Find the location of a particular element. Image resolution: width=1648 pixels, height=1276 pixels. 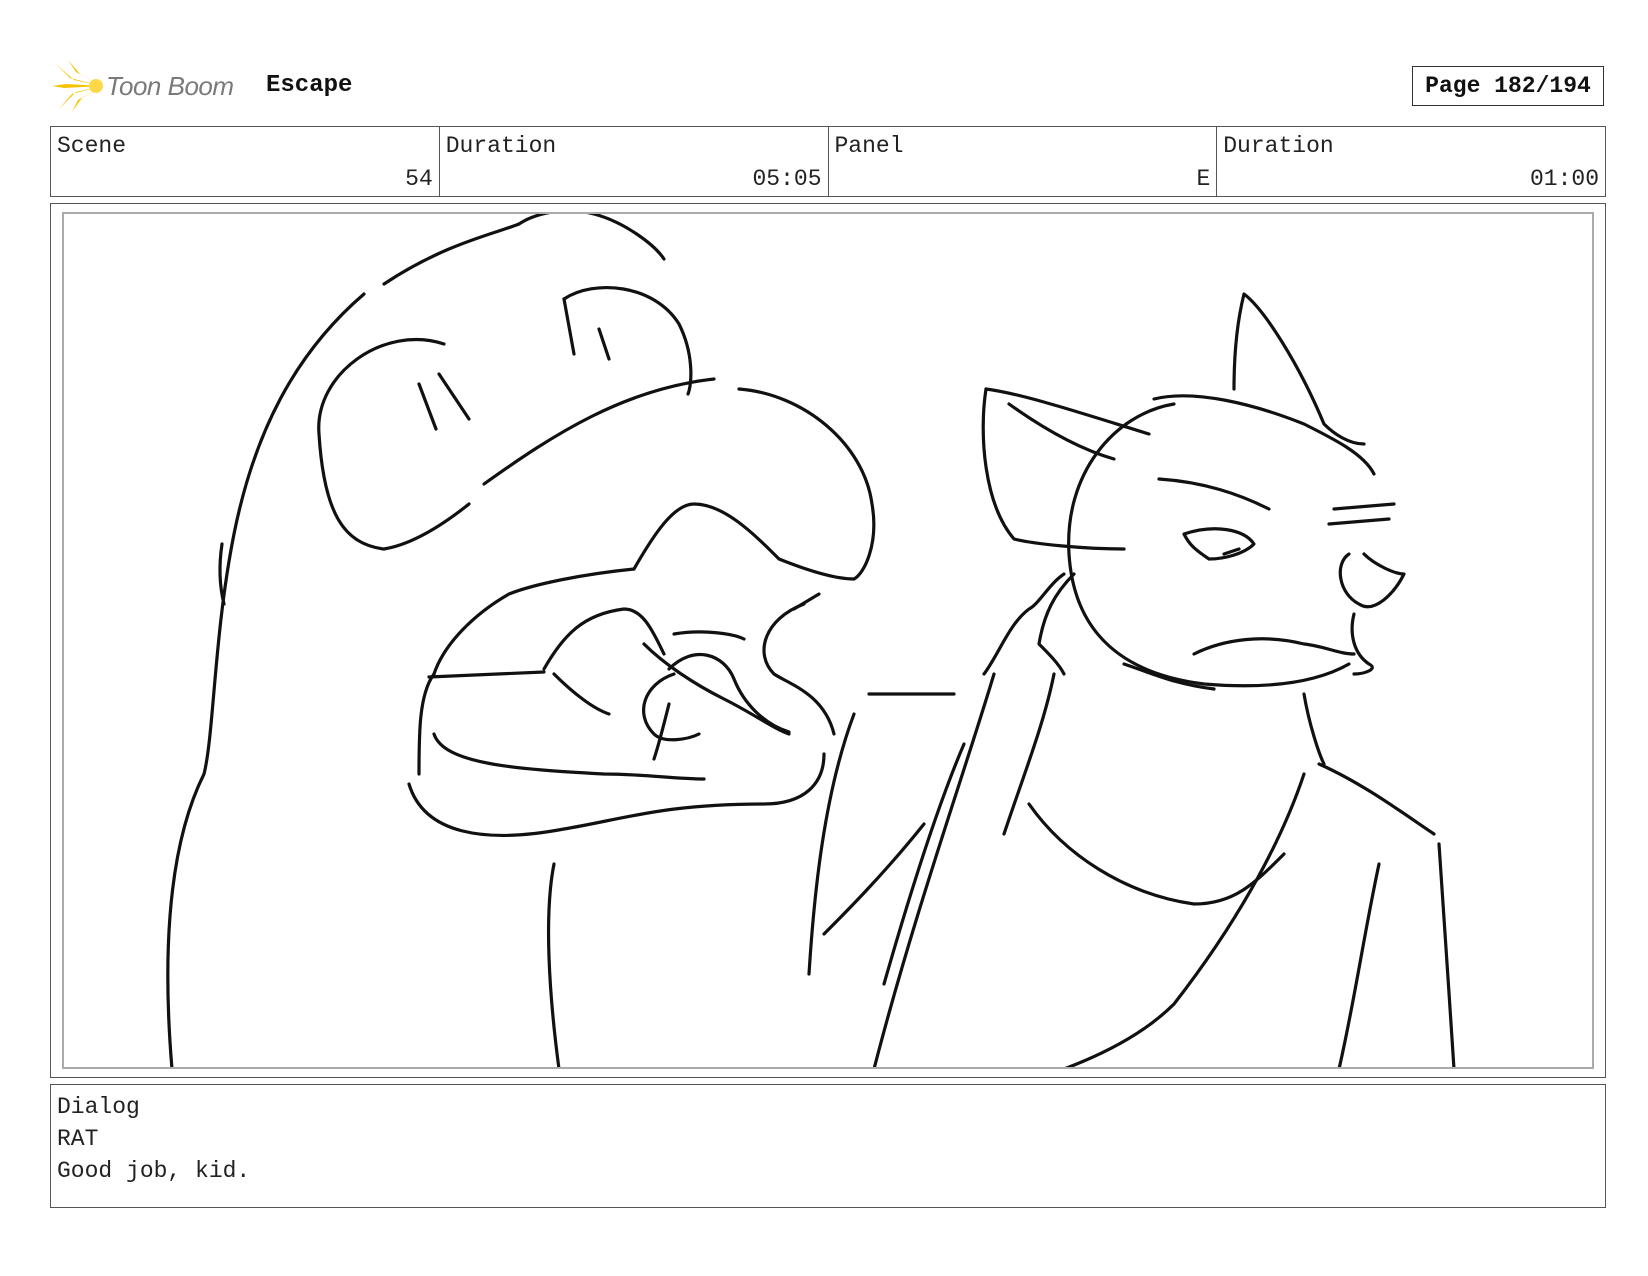

scene-cell: Scene 54 is located at coordinates (245, 161).